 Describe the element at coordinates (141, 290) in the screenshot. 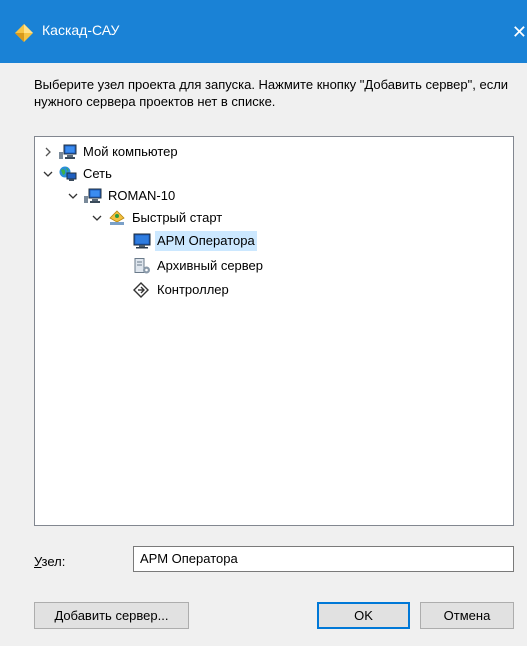

I see `controller-icon` at that location.